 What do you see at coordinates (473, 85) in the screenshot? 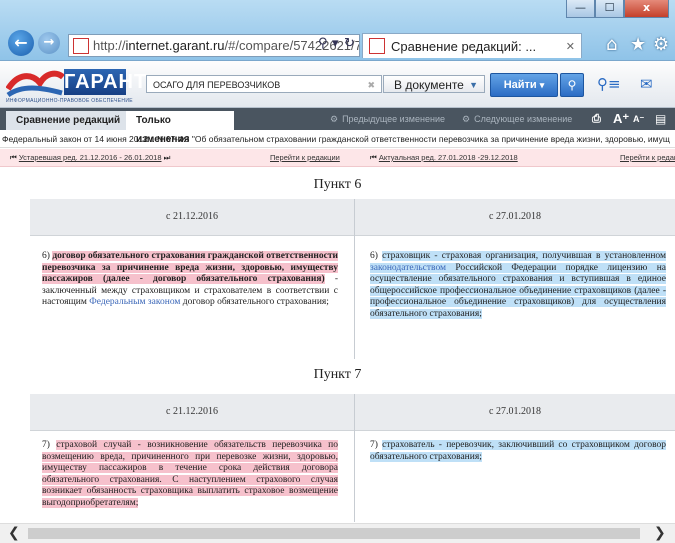
I see `chevron-down-icon: ▼` at bounding box center [473, 85].